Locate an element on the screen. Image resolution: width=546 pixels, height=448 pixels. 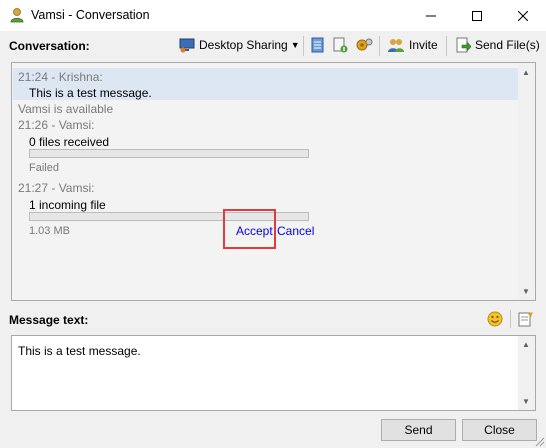
contact-info-icon is located at coordinates (340, 45).